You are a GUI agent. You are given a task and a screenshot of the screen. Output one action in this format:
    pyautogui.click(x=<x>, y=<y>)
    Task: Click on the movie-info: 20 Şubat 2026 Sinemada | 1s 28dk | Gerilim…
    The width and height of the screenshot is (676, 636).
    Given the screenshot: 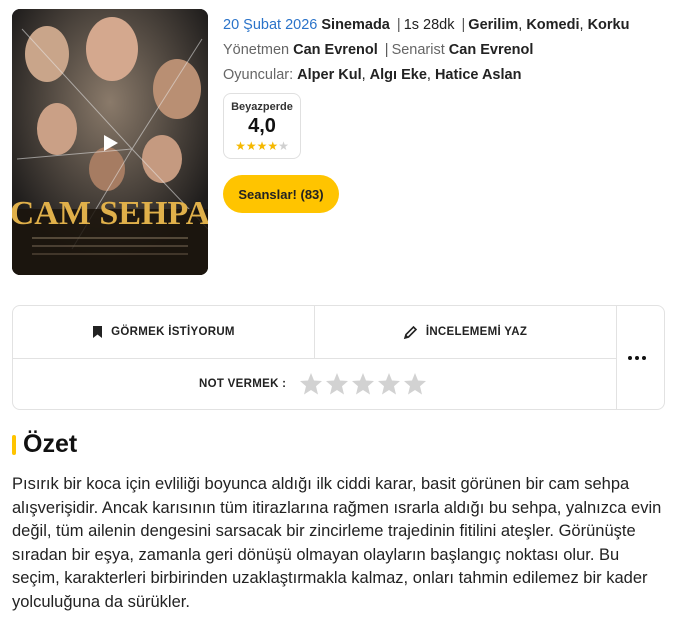 What is the action you would take?
    pyautogui.click(x=443, y=50)
    